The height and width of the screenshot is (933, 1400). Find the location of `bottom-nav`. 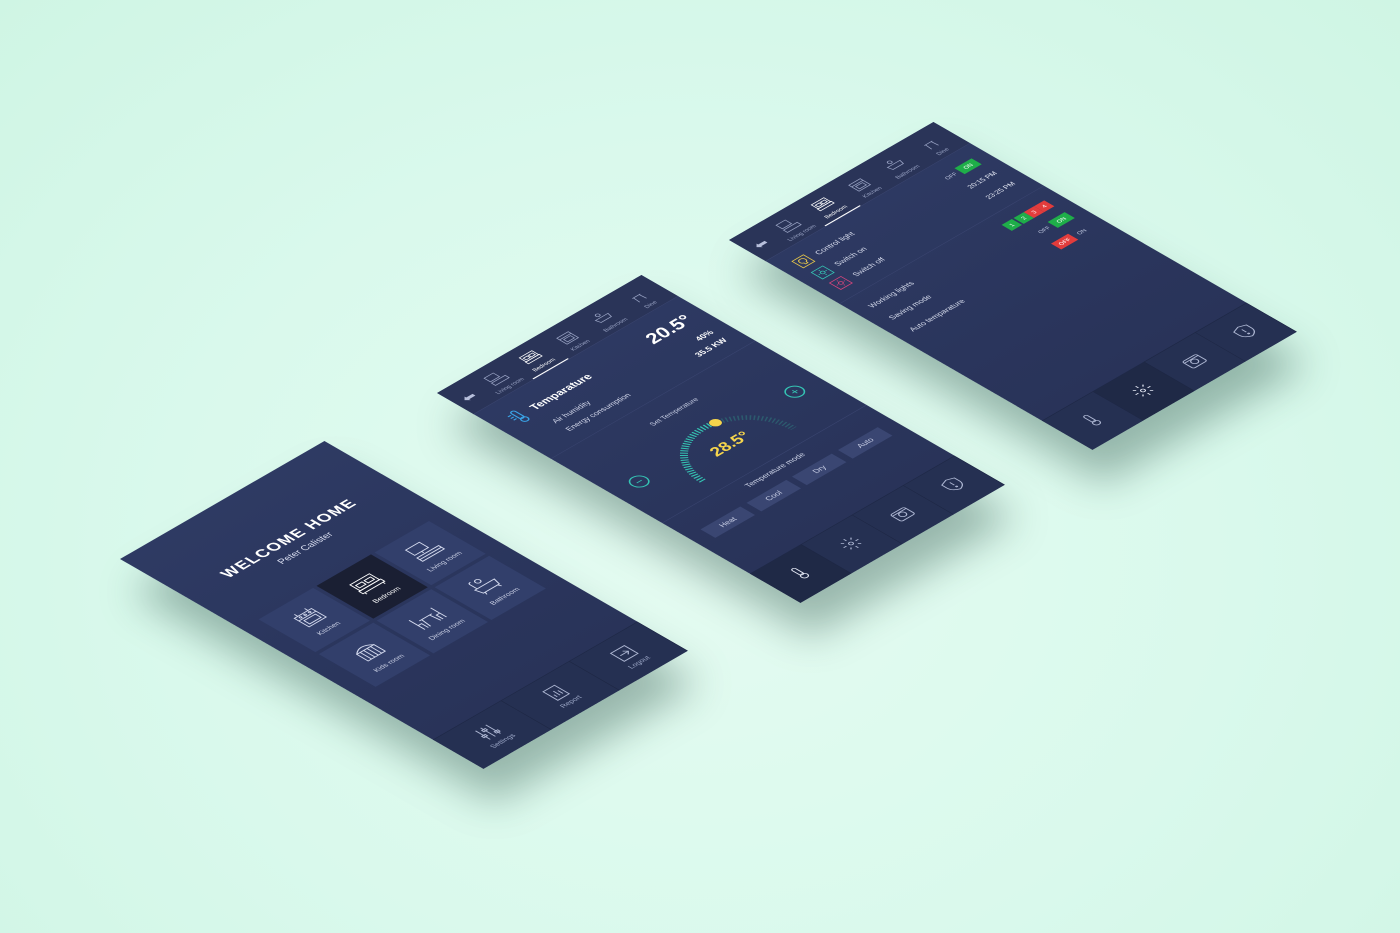

bottom-nav is located at coordinates (1169, 376).